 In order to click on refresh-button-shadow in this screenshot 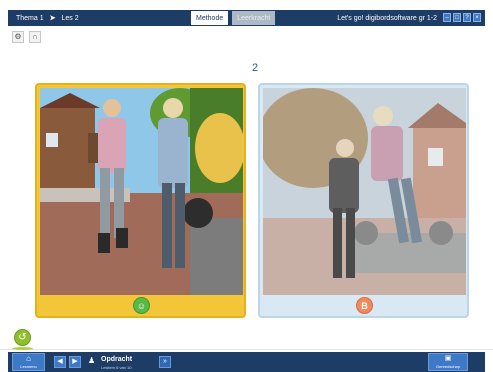, I will do `click(22, 348)`.